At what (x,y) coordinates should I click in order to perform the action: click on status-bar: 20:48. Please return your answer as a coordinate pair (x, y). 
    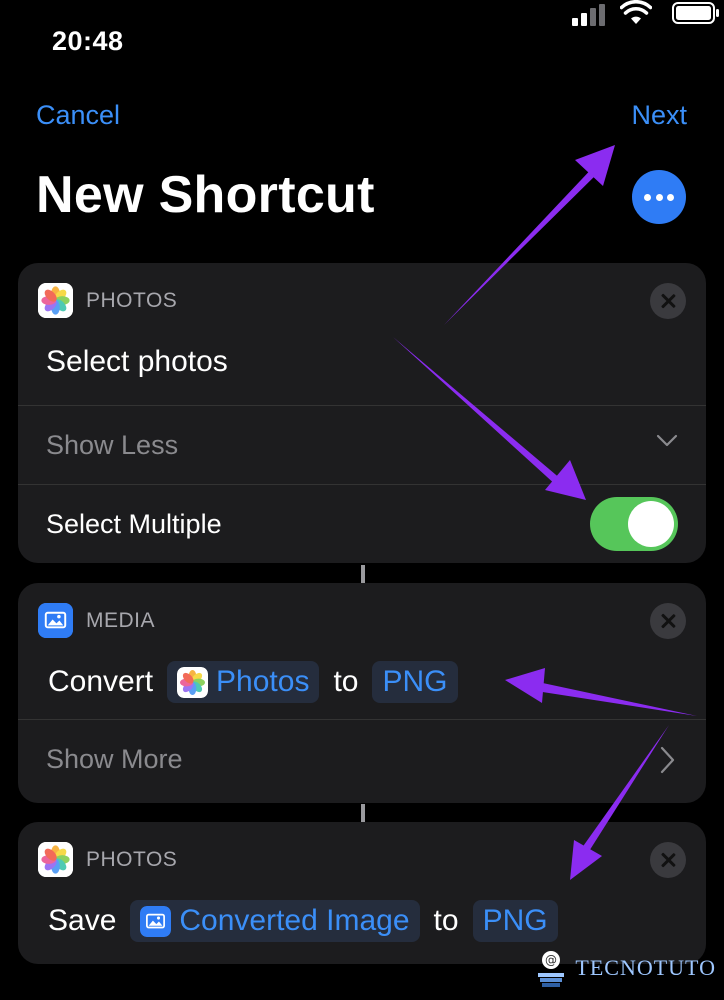
    Looking at the image, I should click on (362, 45).